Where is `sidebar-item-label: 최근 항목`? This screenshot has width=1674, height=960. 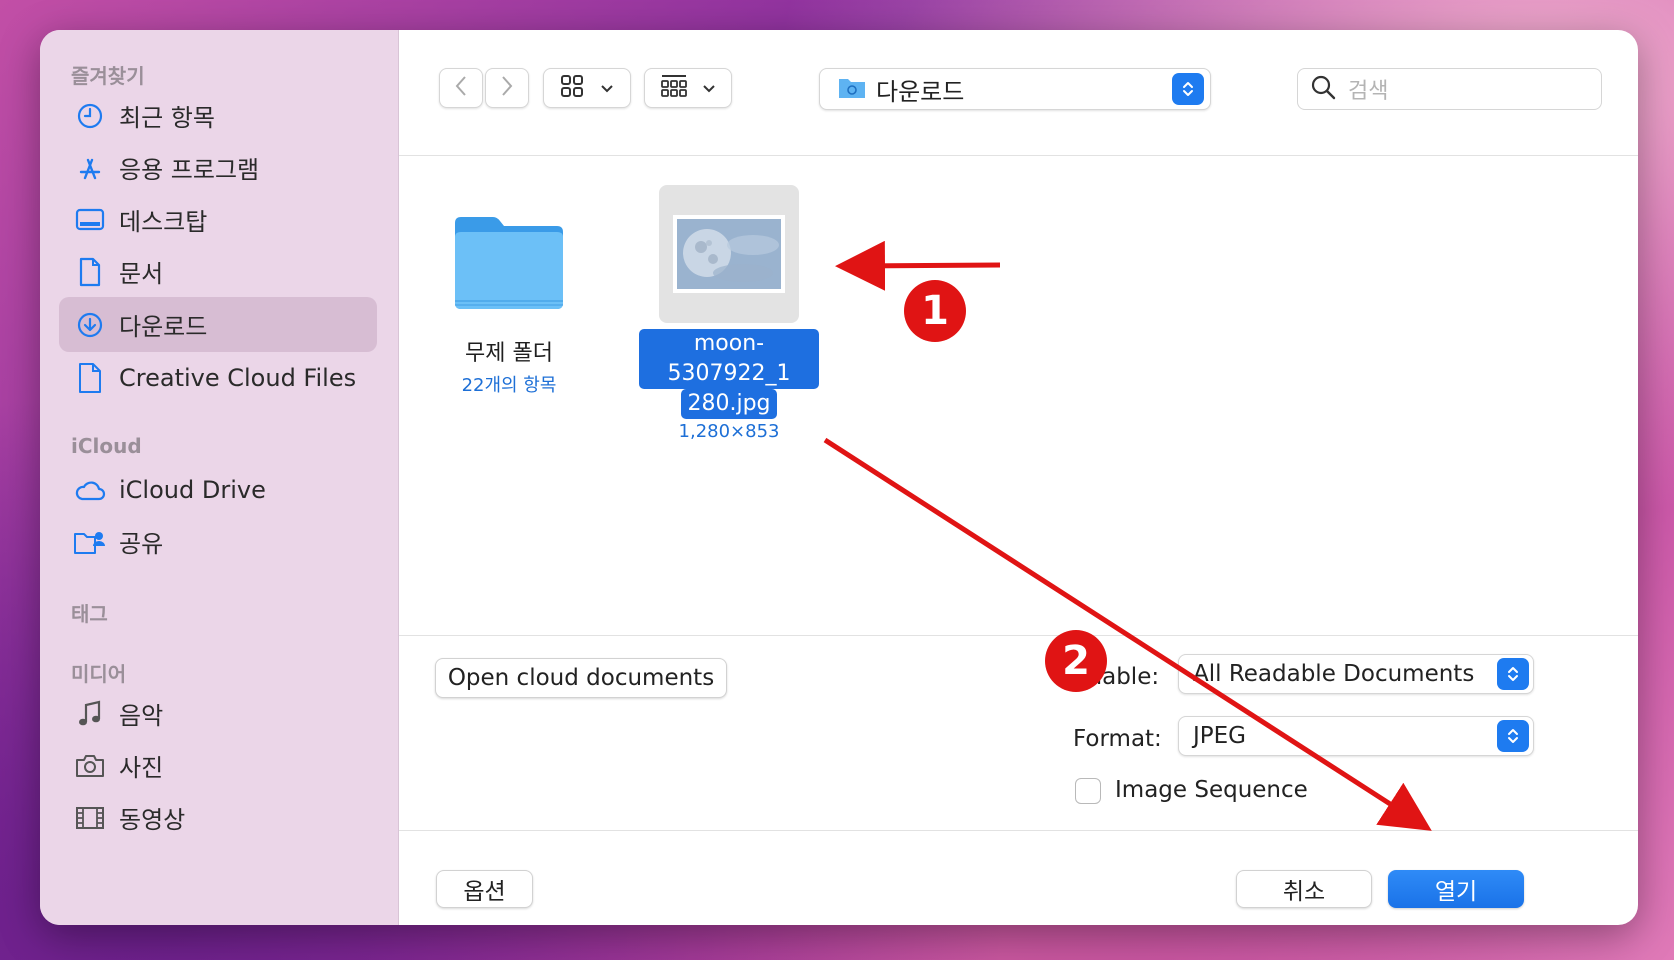 sidebar-item-label: 최근 항목 is located at coordinates (167, 118).